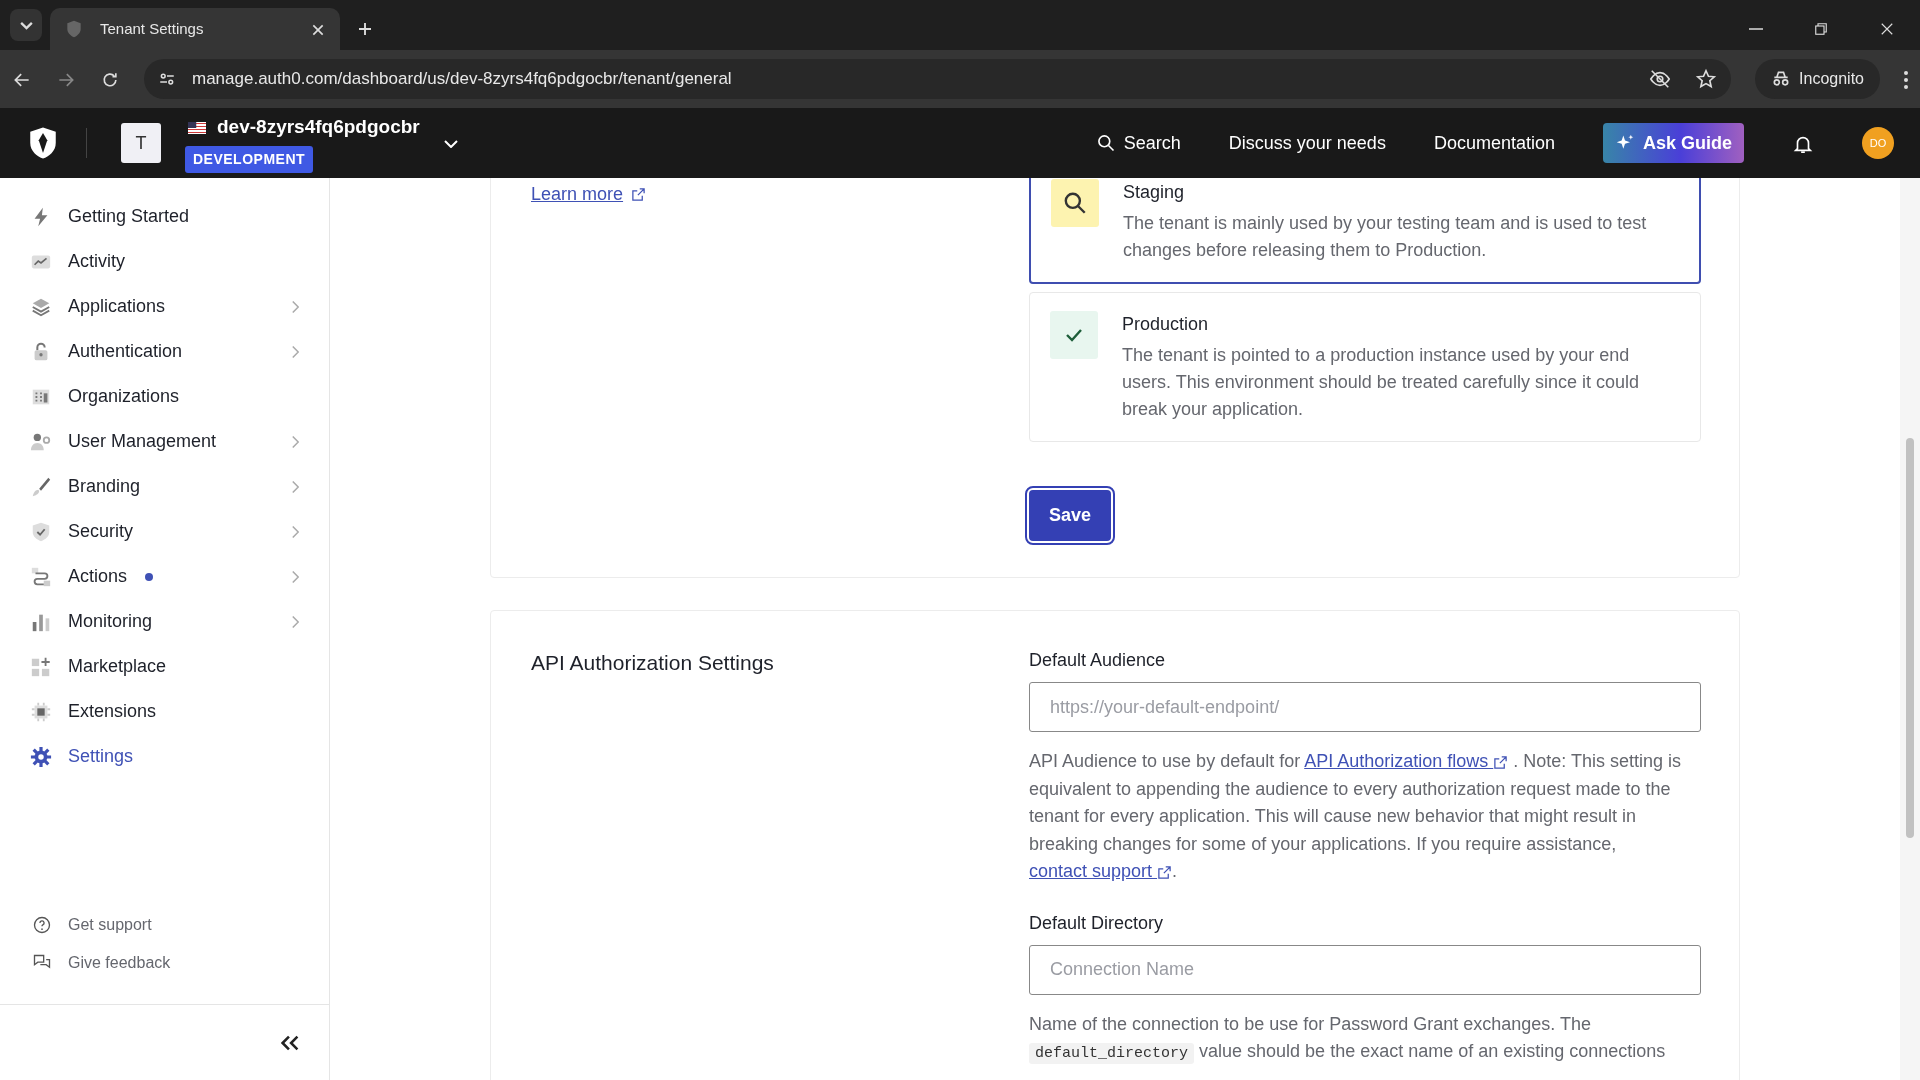 The width and height of the screenshot is (1920, 1080). I want to click on help-text: API Audience to use by default for API Authorization flows . Note: This setting is equivalent to appending the audience to every authorization request made to the tenant for every application. This will cause new behavior that might result in breaking changes for some of your applications. If you require assistance, contact support ., so click(1356, 816).